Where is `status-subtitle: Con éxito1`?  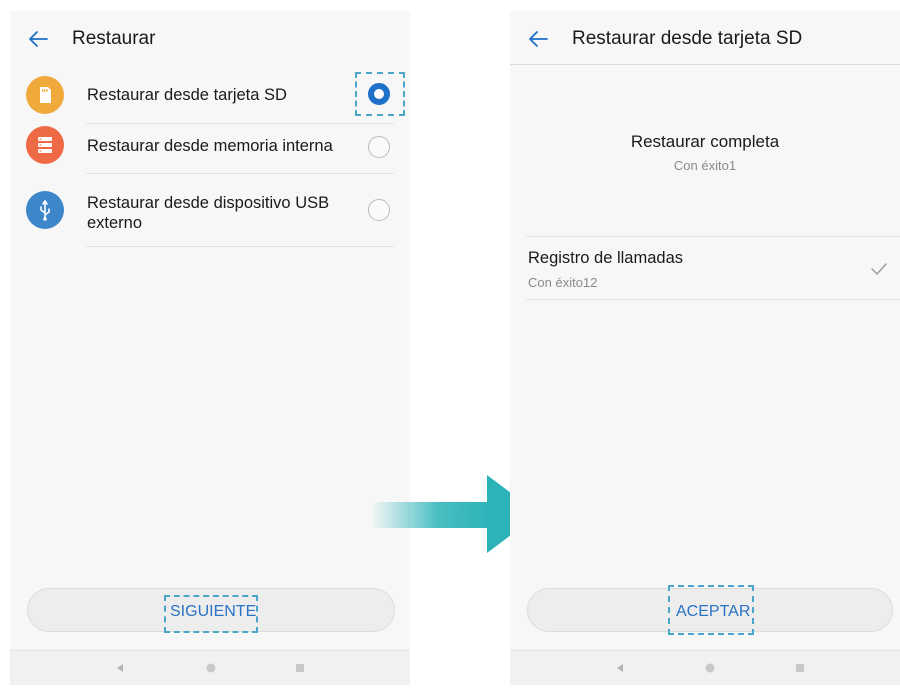 status-subtitle: Con éxito1 is located at coordinates (705, 165).